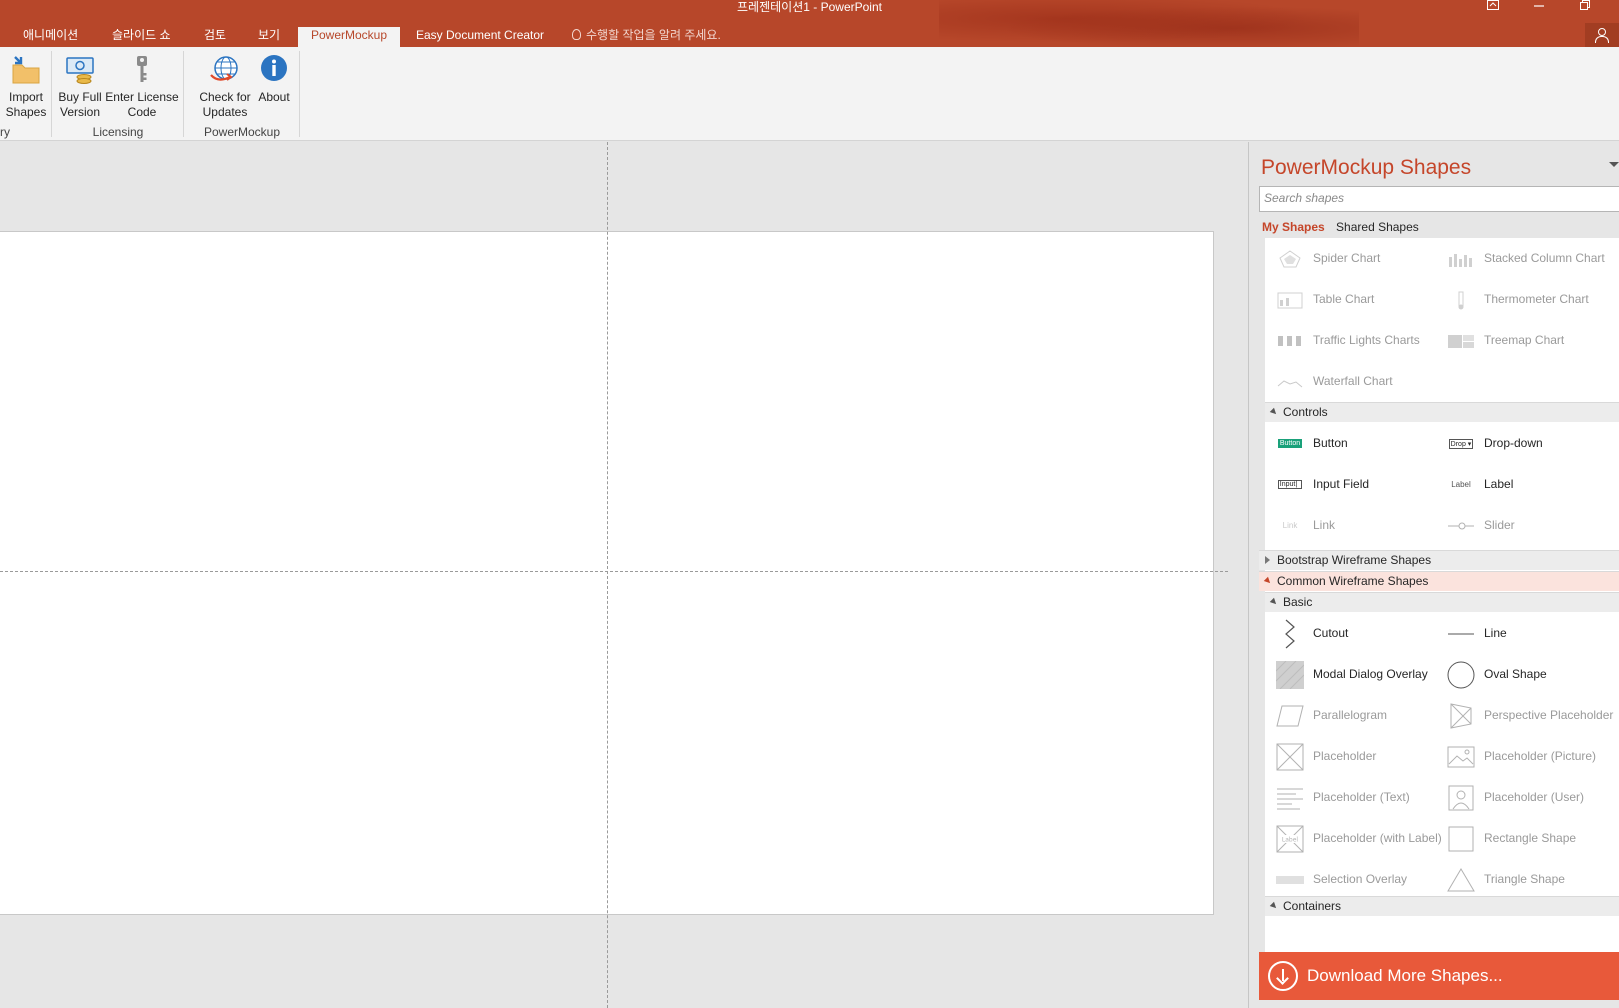 The height and width of the screenshot is (1008, 1619). What do you see at coordinates (80, 97) in the screenshot?
I see `buy-full-label-1: Buy Full` at bounding box center [80, 97].